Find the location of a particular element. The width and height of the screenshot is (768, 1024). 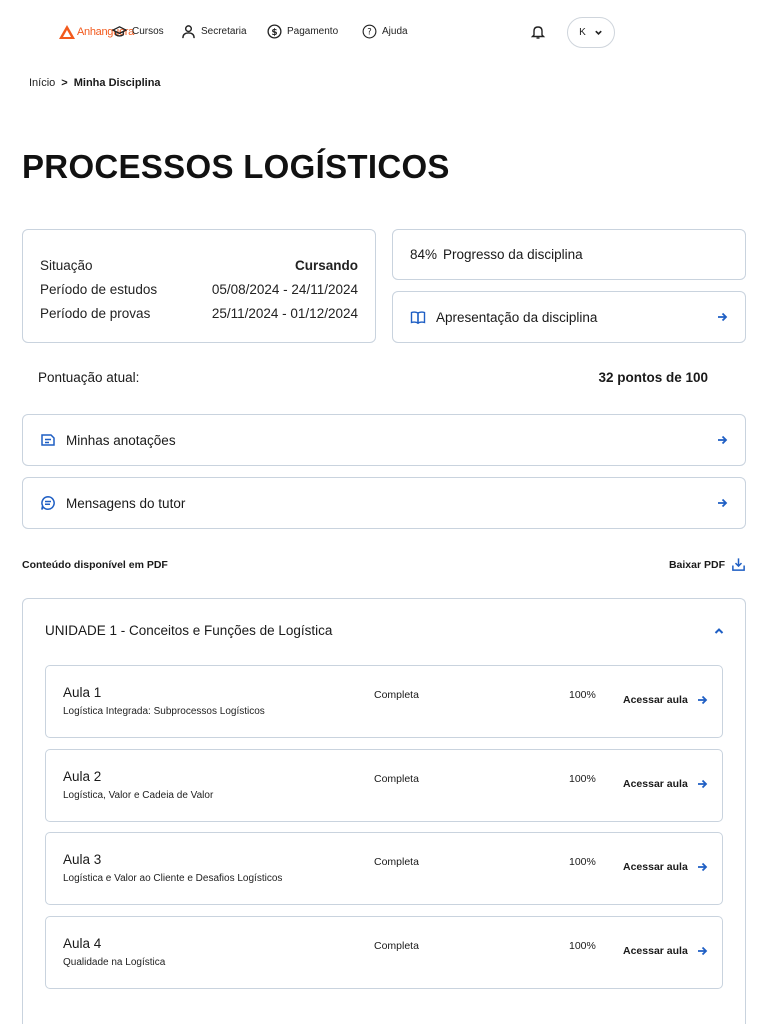

download-pdf-button: Baixar PDF is located at coordinates (707, 564).